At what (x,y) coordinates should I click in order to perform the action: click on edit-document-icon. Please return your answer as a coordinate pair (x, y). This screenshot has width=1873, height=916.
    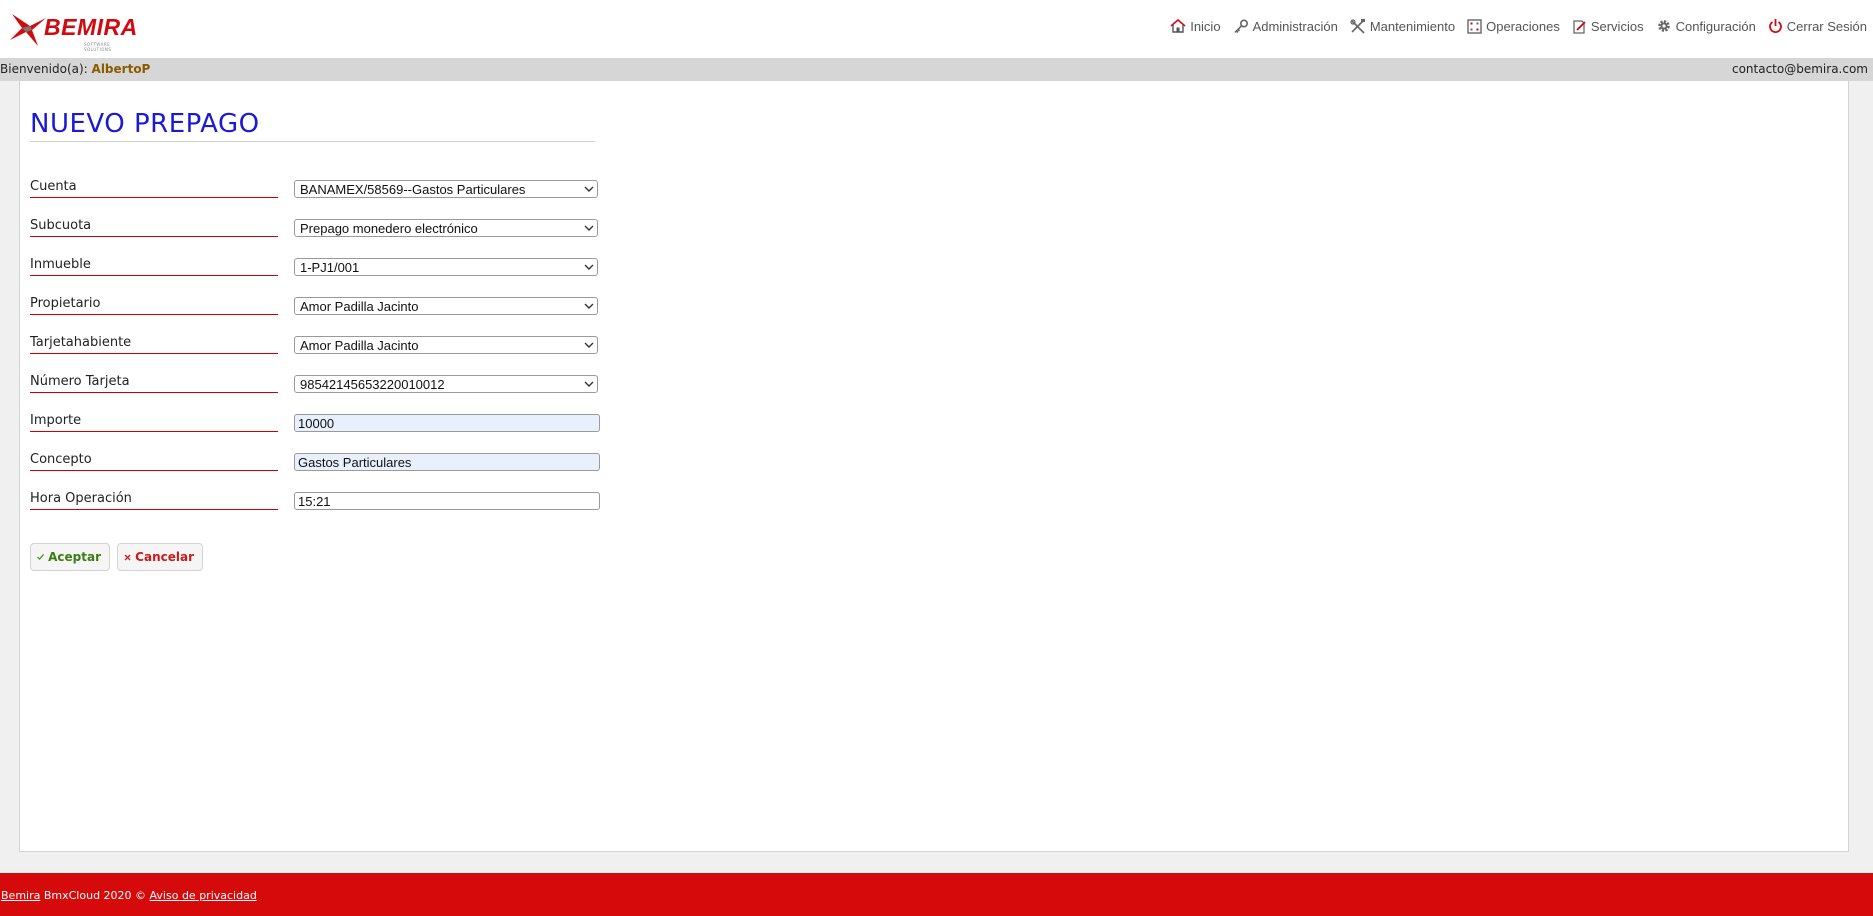
    Looking at the image, I should click on (1579, 26).